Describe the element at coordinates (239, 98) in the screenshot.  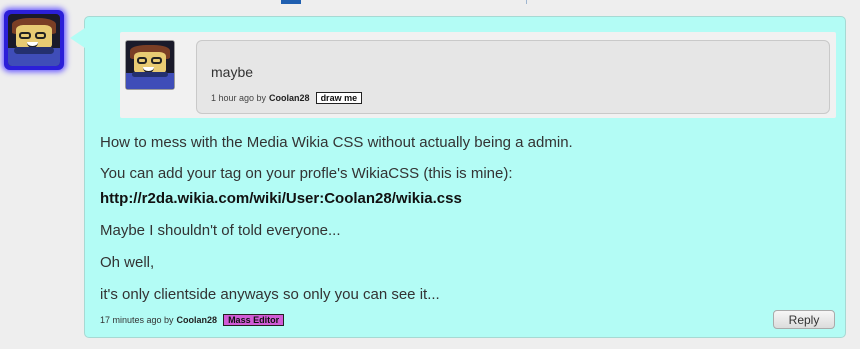
I see `quote-time: 1 hour ago by` at that location.